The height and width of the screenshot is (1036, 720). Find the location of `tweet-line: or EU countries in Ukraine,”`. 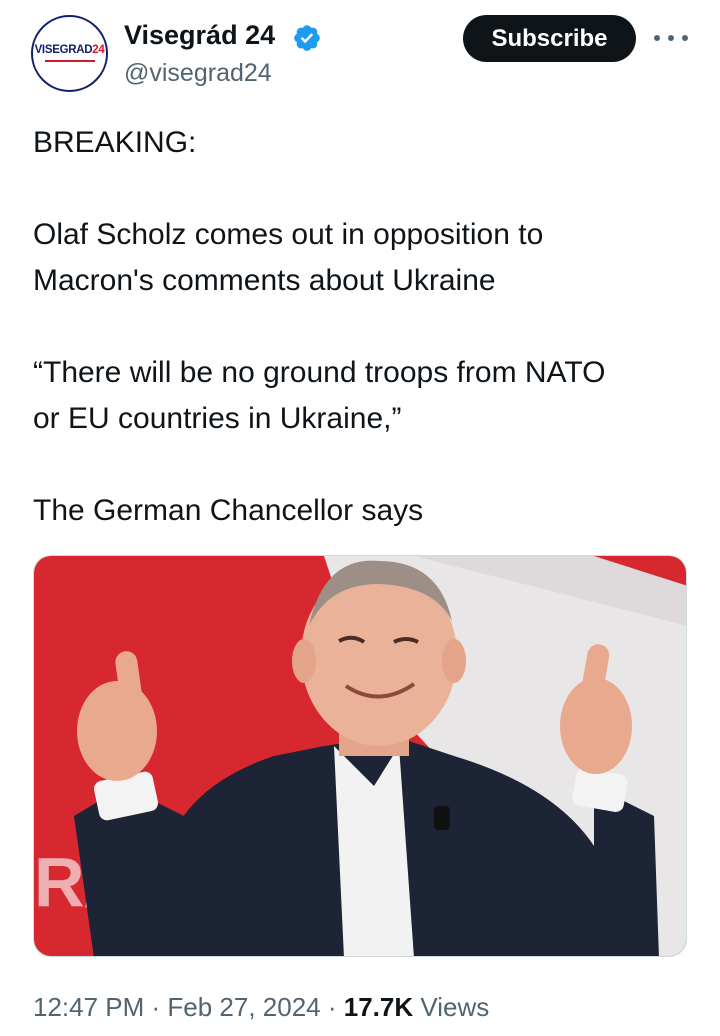

tweet-line: or EU countries in Ukraine,” is located at coordinates (217, 418).